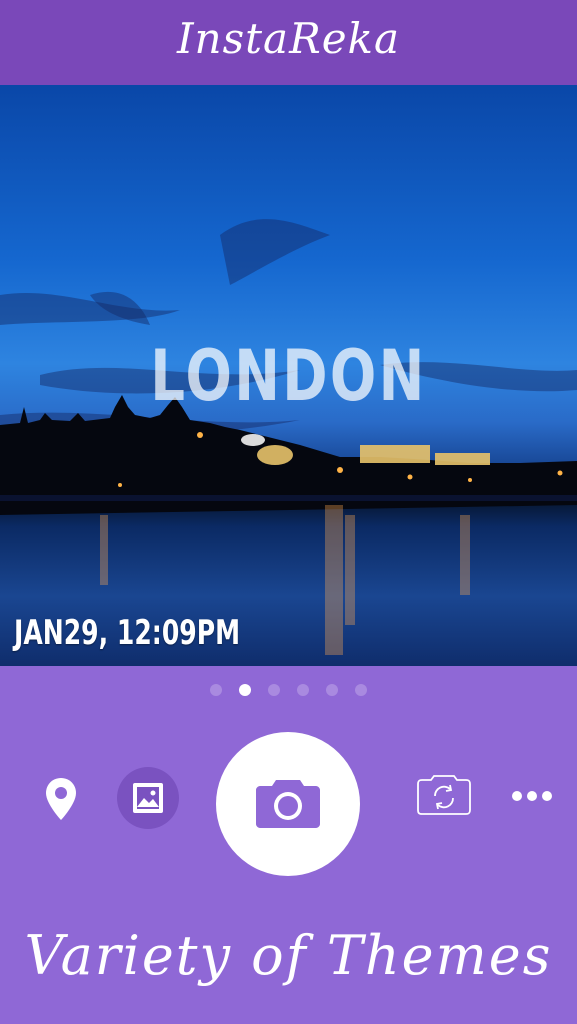 This screenshot has height=1024, width=577. I want to click on location-button, so click(61, 799).